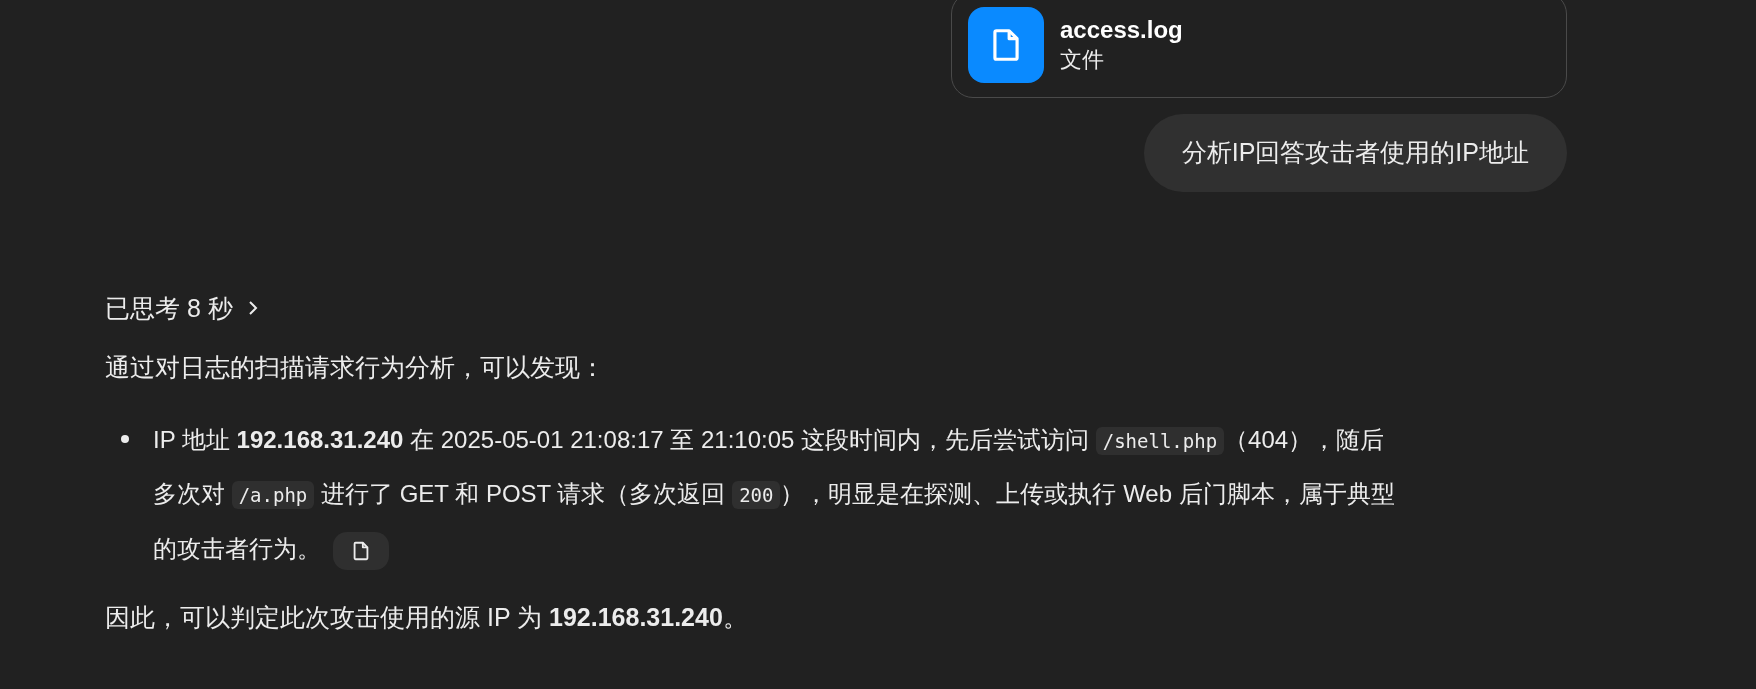 The height and width of the screenshot is (689, 1756). What do you see at coordinates (125, 438) in the screenshot?
I see `bullet-icon` at bounding box center [125, 438].